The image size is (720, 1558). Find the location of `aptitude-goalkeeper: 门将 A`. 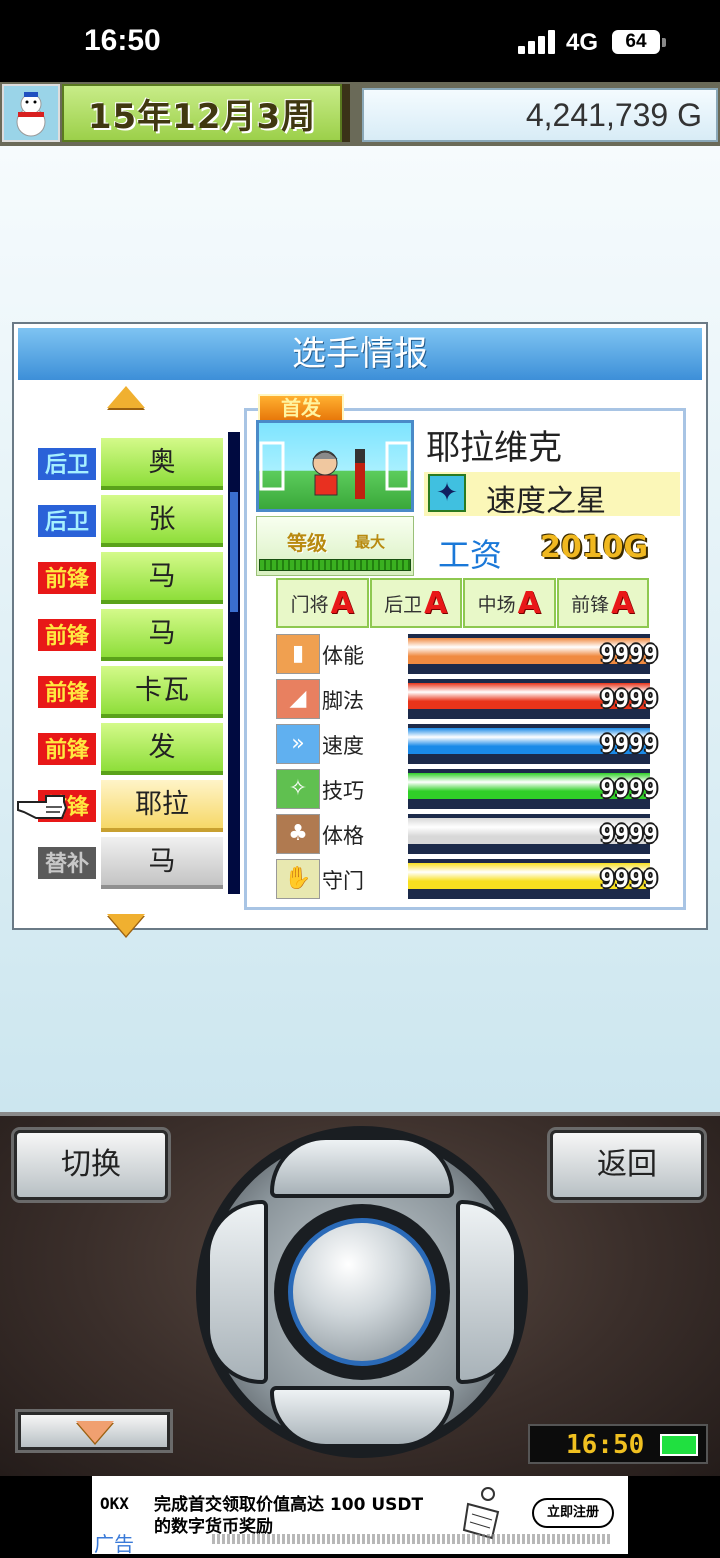

aptitude-goalkeeper: 门将 A is located at coordinates (322, 603).